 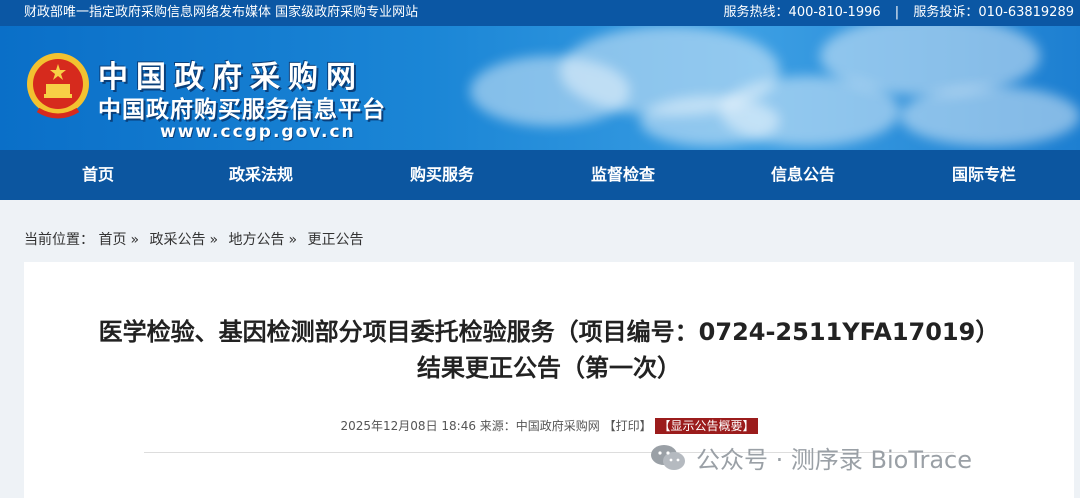 I want to click on wechat-watermark: 公众号 · 测序录 BioTrace, so click(x=811, y=457).